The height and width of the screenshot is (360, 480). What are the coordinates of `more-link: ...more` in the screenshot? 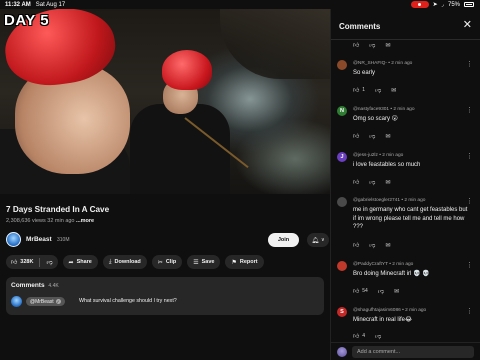 It's located at (85, 221).